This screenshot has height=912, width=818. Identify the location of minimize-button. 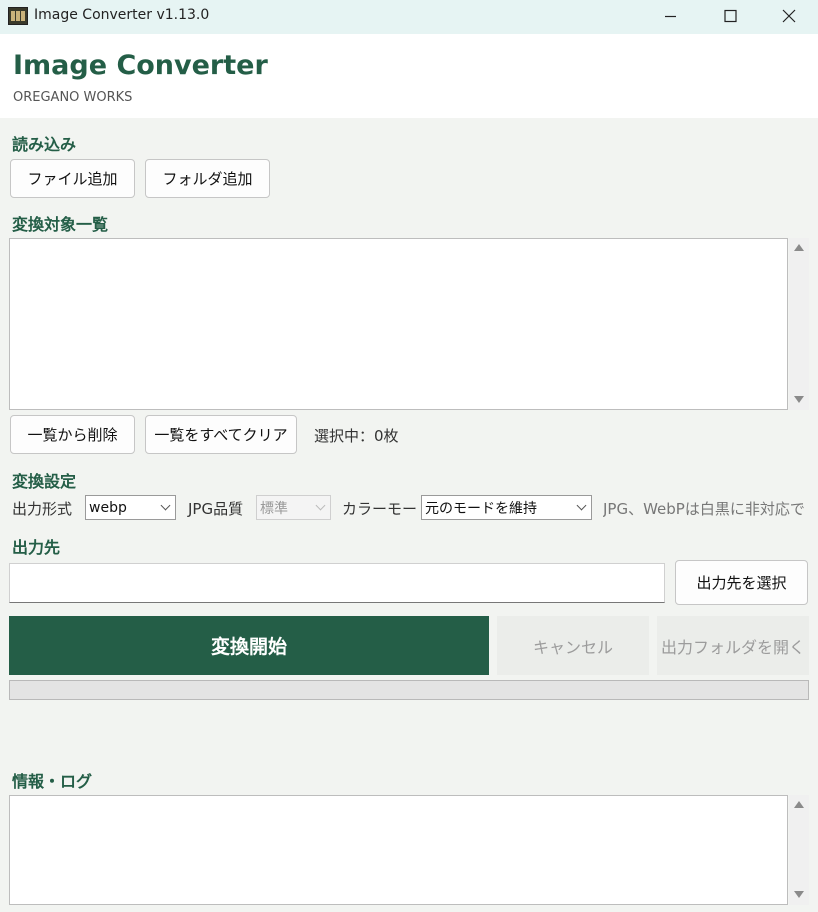
(670, 17).